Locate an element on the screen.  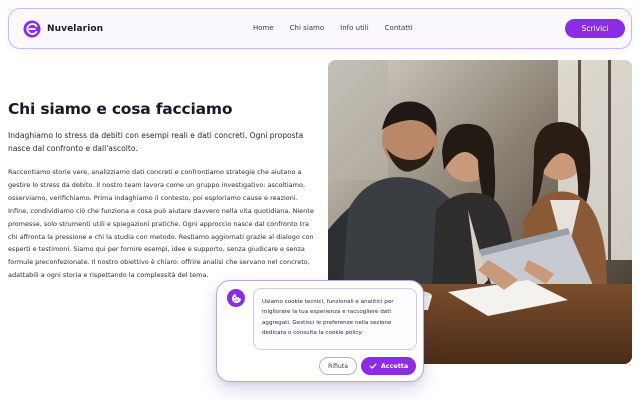
accept-cookies-label: Accetta is located at coordinates (394, 366).